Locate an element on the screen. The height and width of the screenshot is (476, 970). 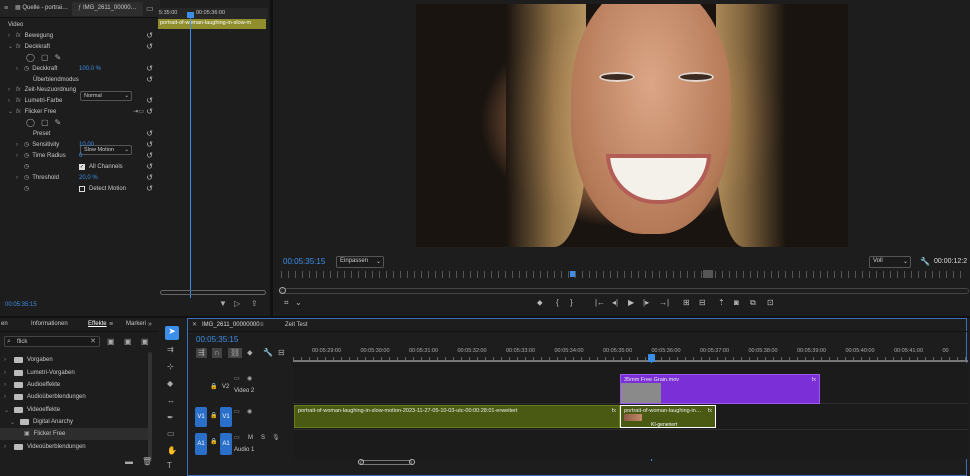
mark-out-icon: } is located at coordinates (571, 303).